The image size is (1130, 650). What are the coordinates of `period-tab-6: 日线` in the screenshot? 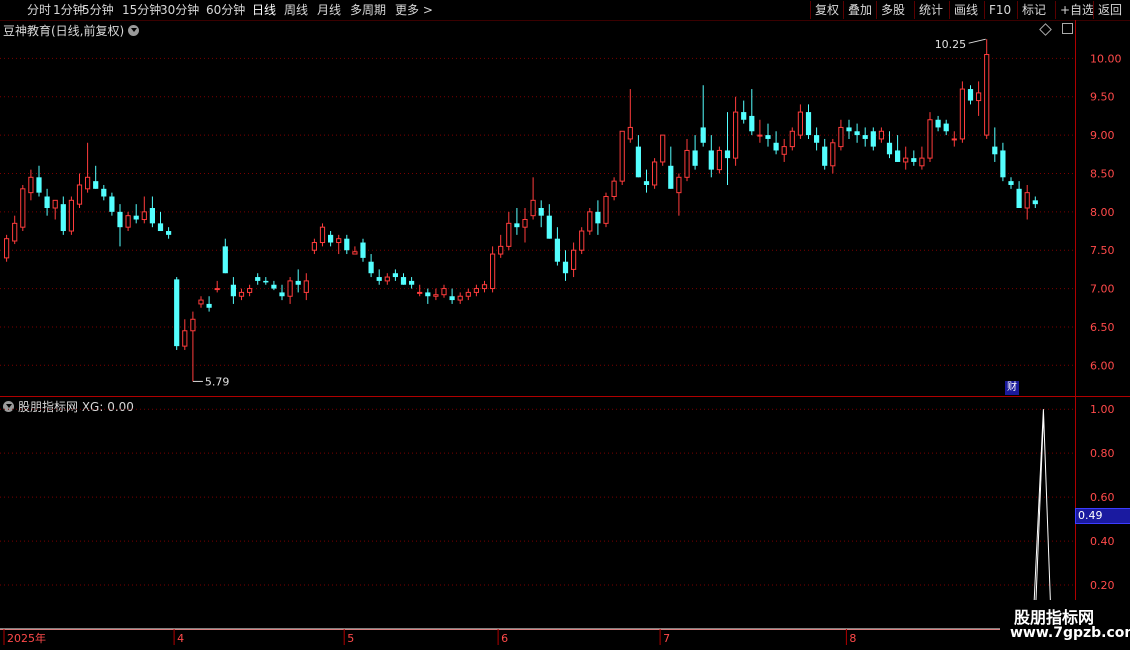 It's located at (264, 10).